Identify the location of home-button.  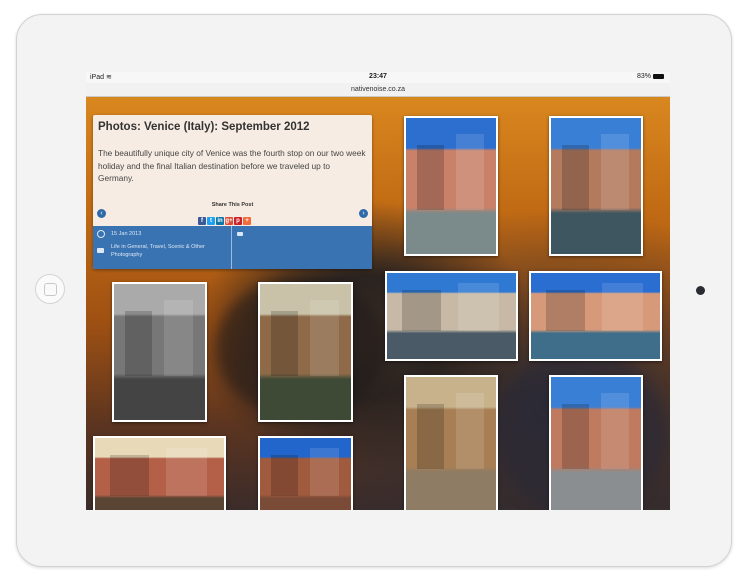
(50, 289).